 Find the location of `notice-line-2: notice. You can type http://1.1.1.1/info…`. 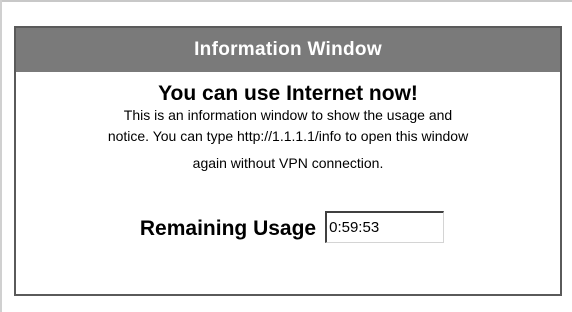

notice-line-2: notice. You can type http://1.1.1.1/info… is located at coordinates (288, 136).